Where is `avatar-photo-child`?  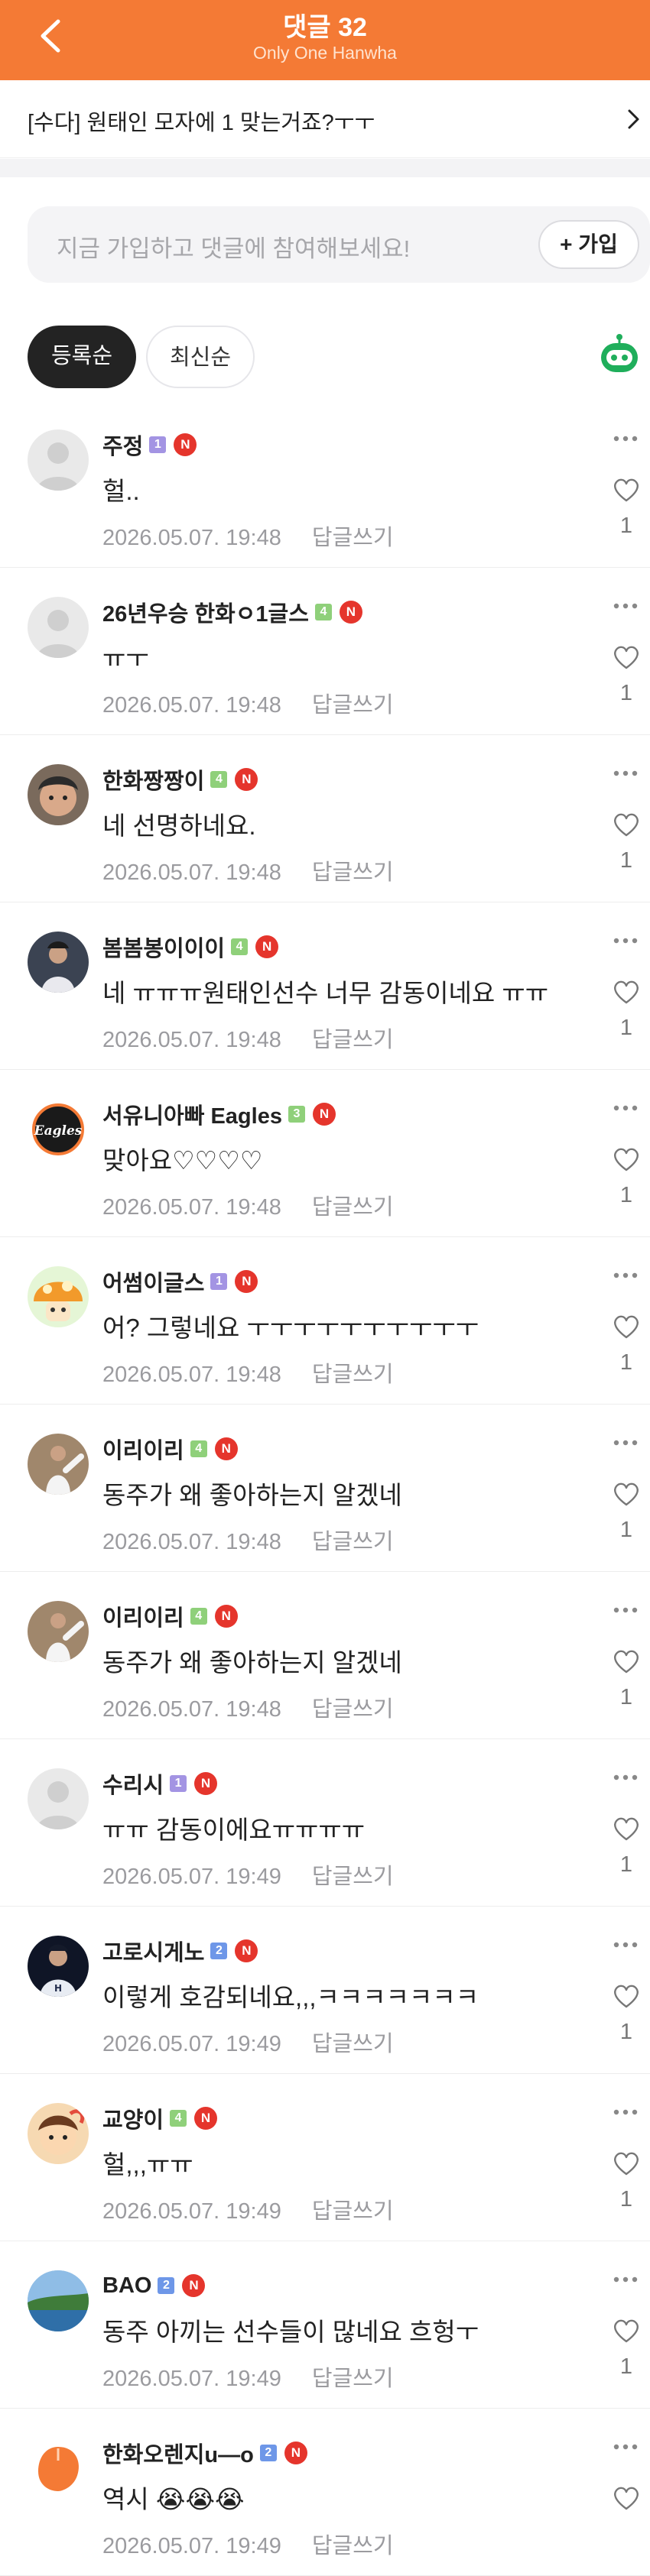
avatar-photo-child is located at coordinates (58, 794).